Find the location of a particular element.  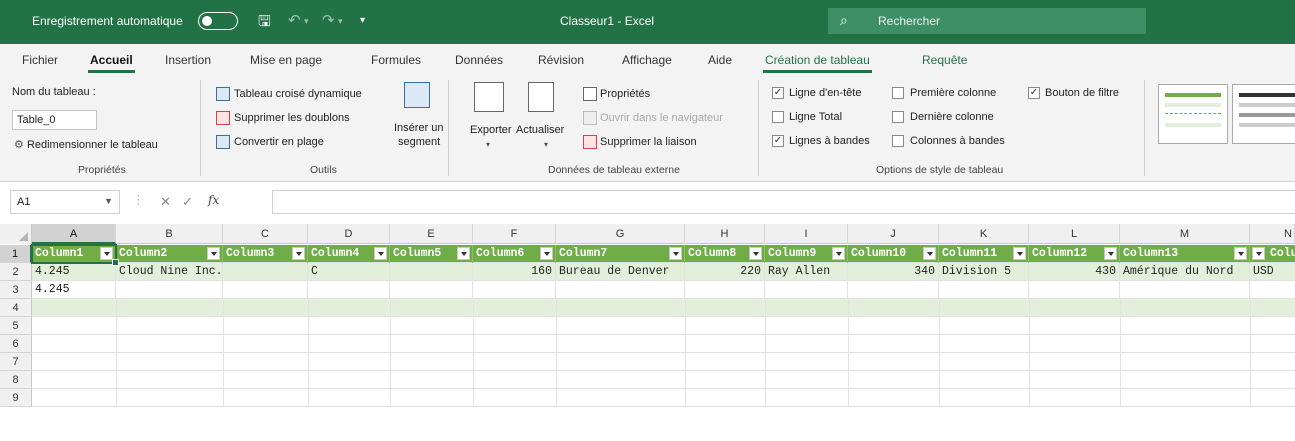

row-header: 5 is located at coordinates (16, 326).